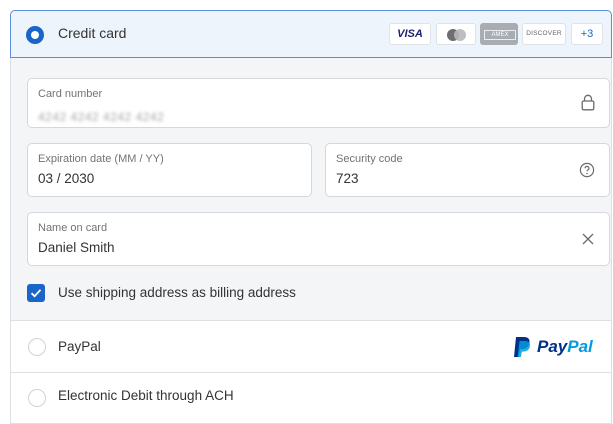 The image size is (613, 424). What do you see at coordinates (552, 346) in the screenshot?
I see `paypal-logo-pay: Pay` at bounding box center [552, 346].